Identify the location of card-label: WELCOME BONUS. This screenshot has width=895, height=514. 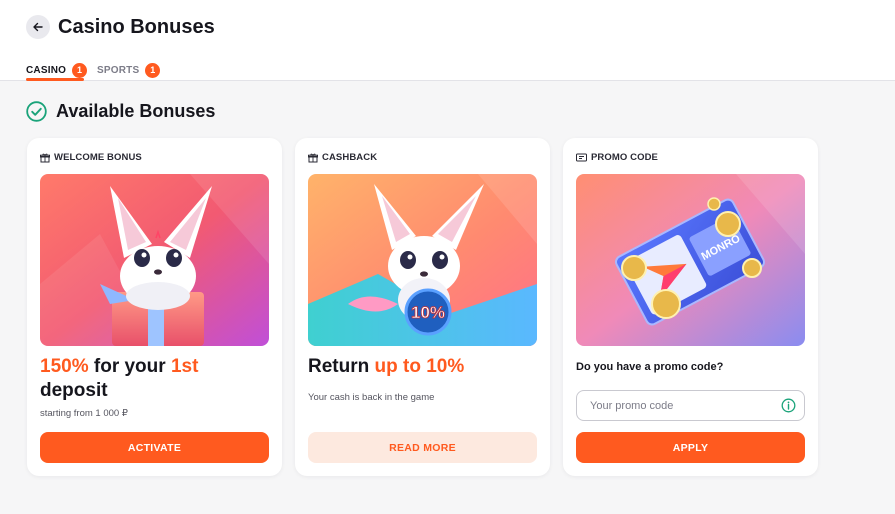
(91, 157).